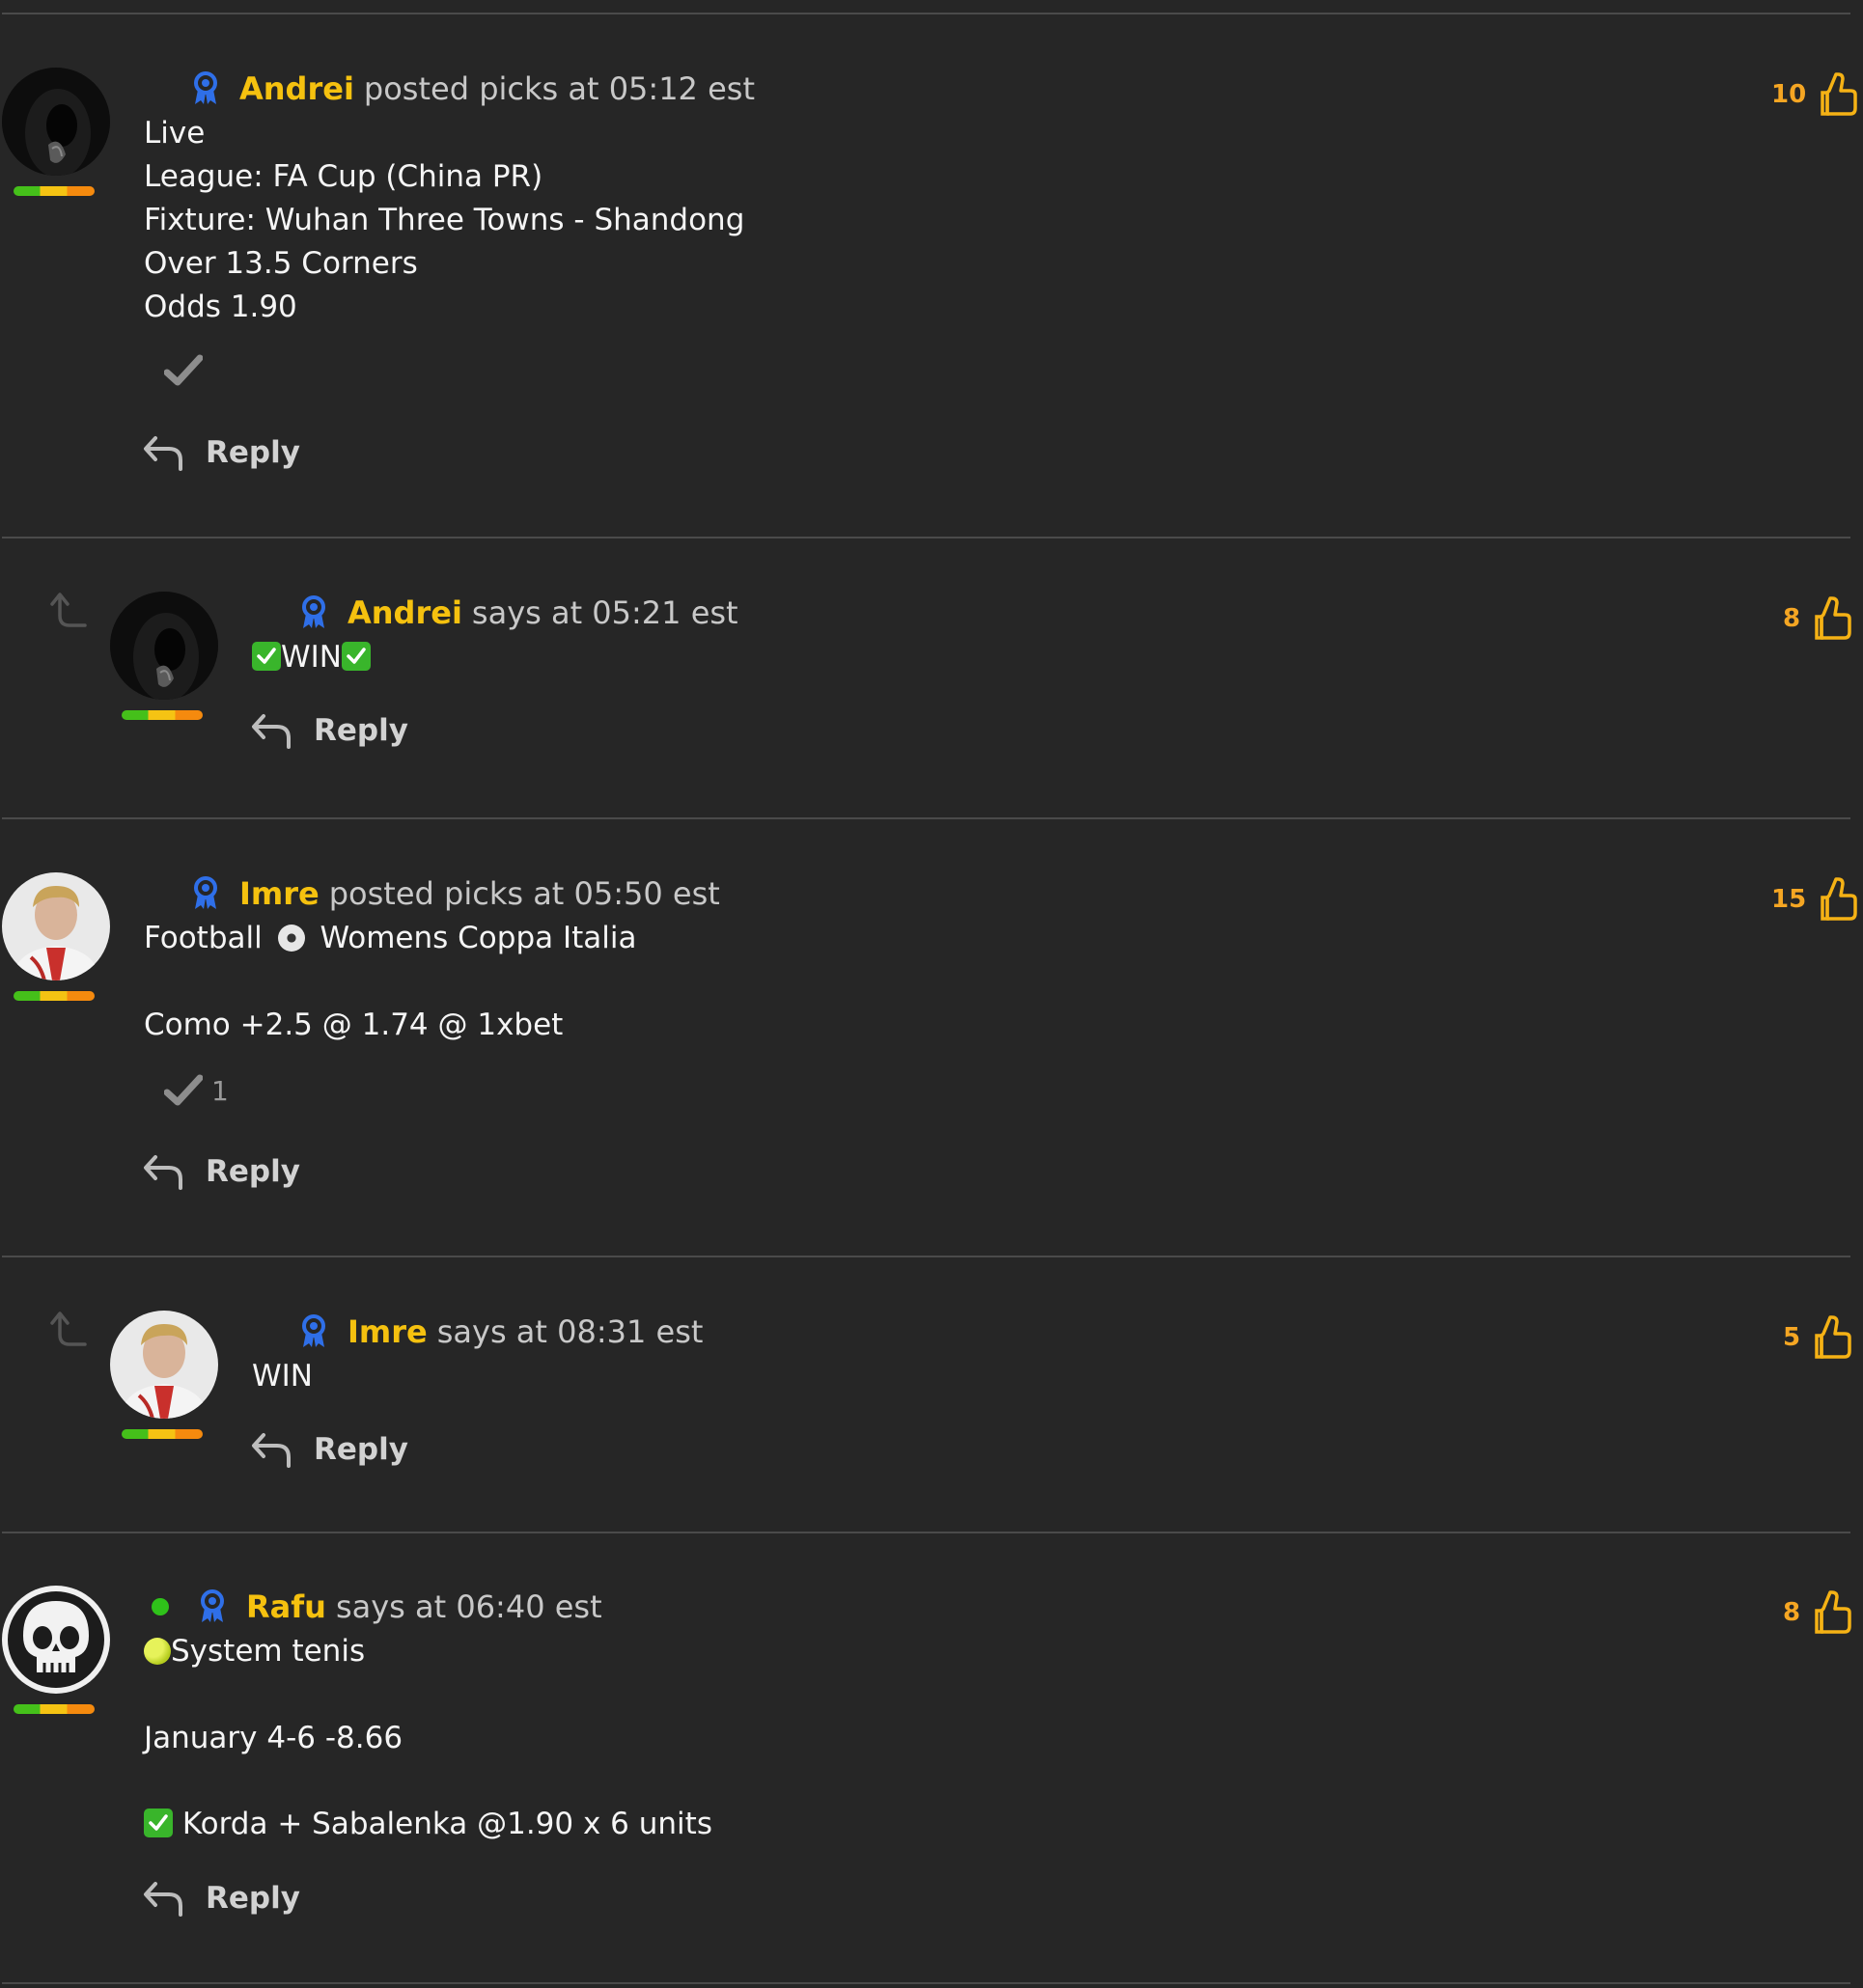  Describe the element at coordinates (175, 133) in the screenshot. I see `comment-text: Live` at that location.